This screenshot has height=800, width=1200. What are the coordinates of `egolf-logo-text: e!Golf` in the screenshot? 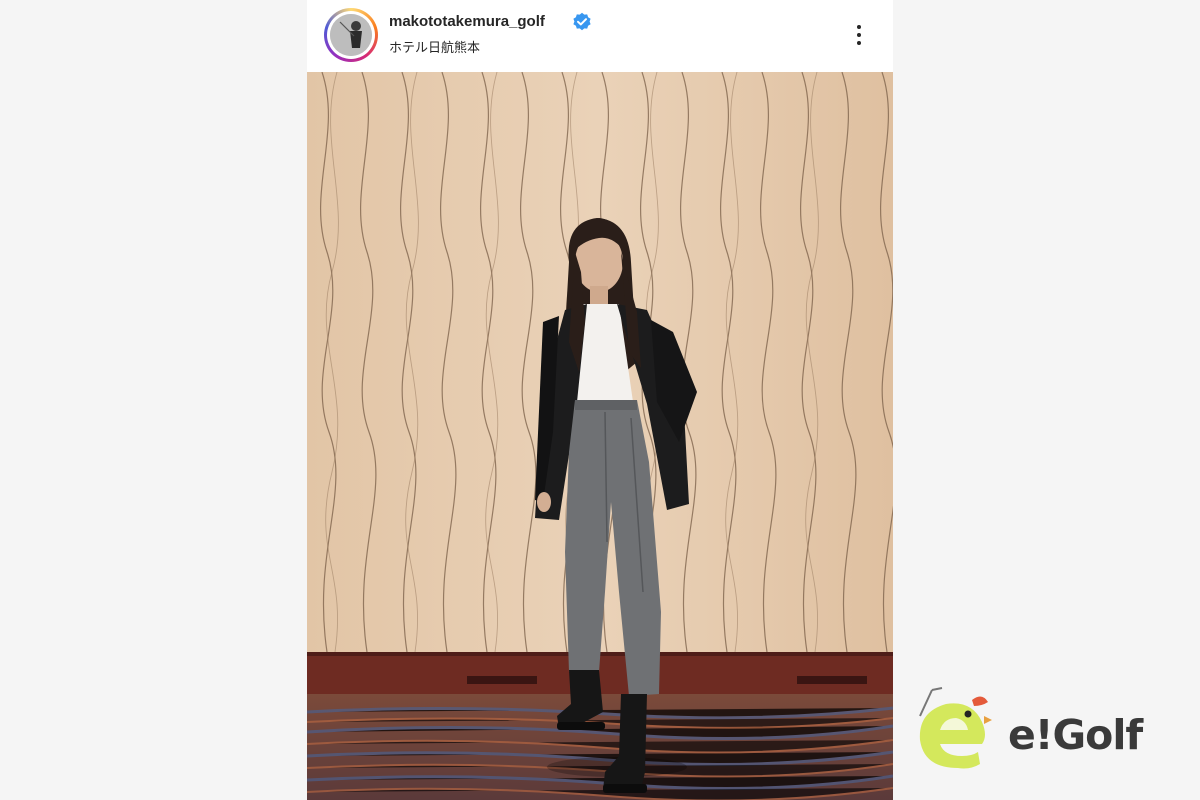 It's located at (1075, 735).